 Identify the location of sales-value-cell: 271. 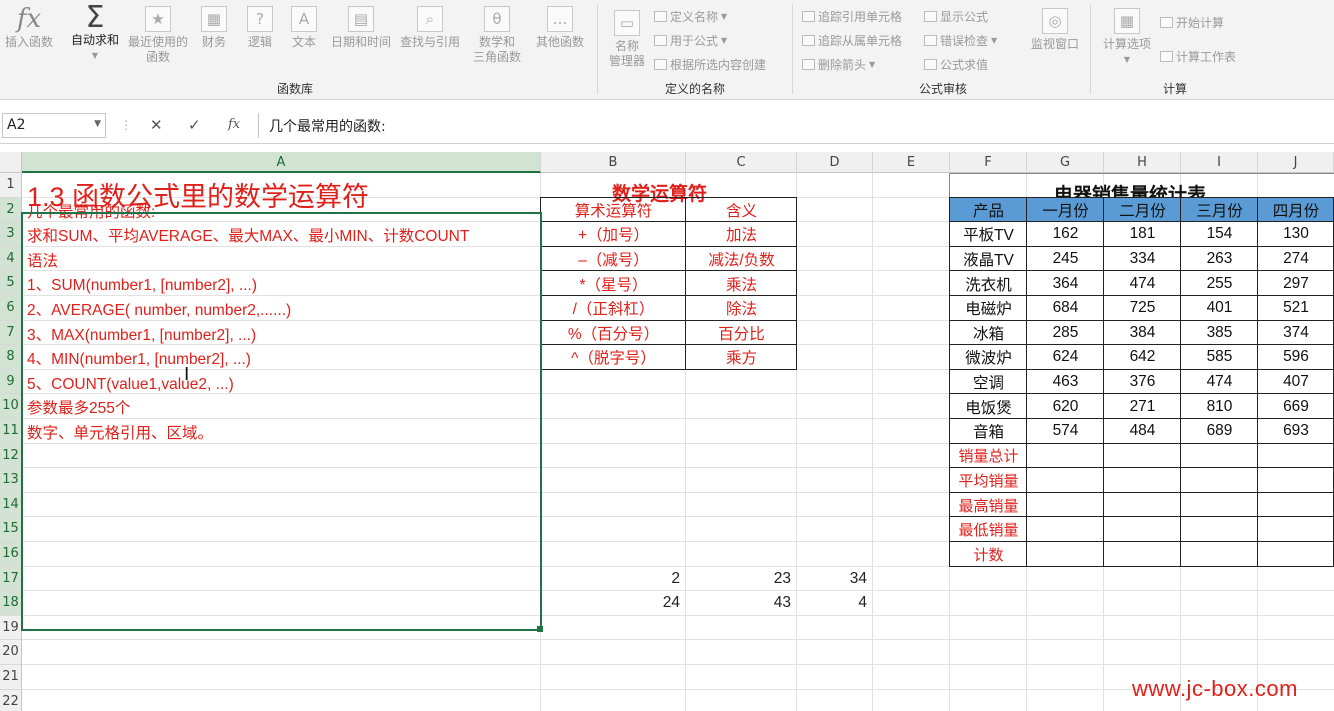
(1142, 406).